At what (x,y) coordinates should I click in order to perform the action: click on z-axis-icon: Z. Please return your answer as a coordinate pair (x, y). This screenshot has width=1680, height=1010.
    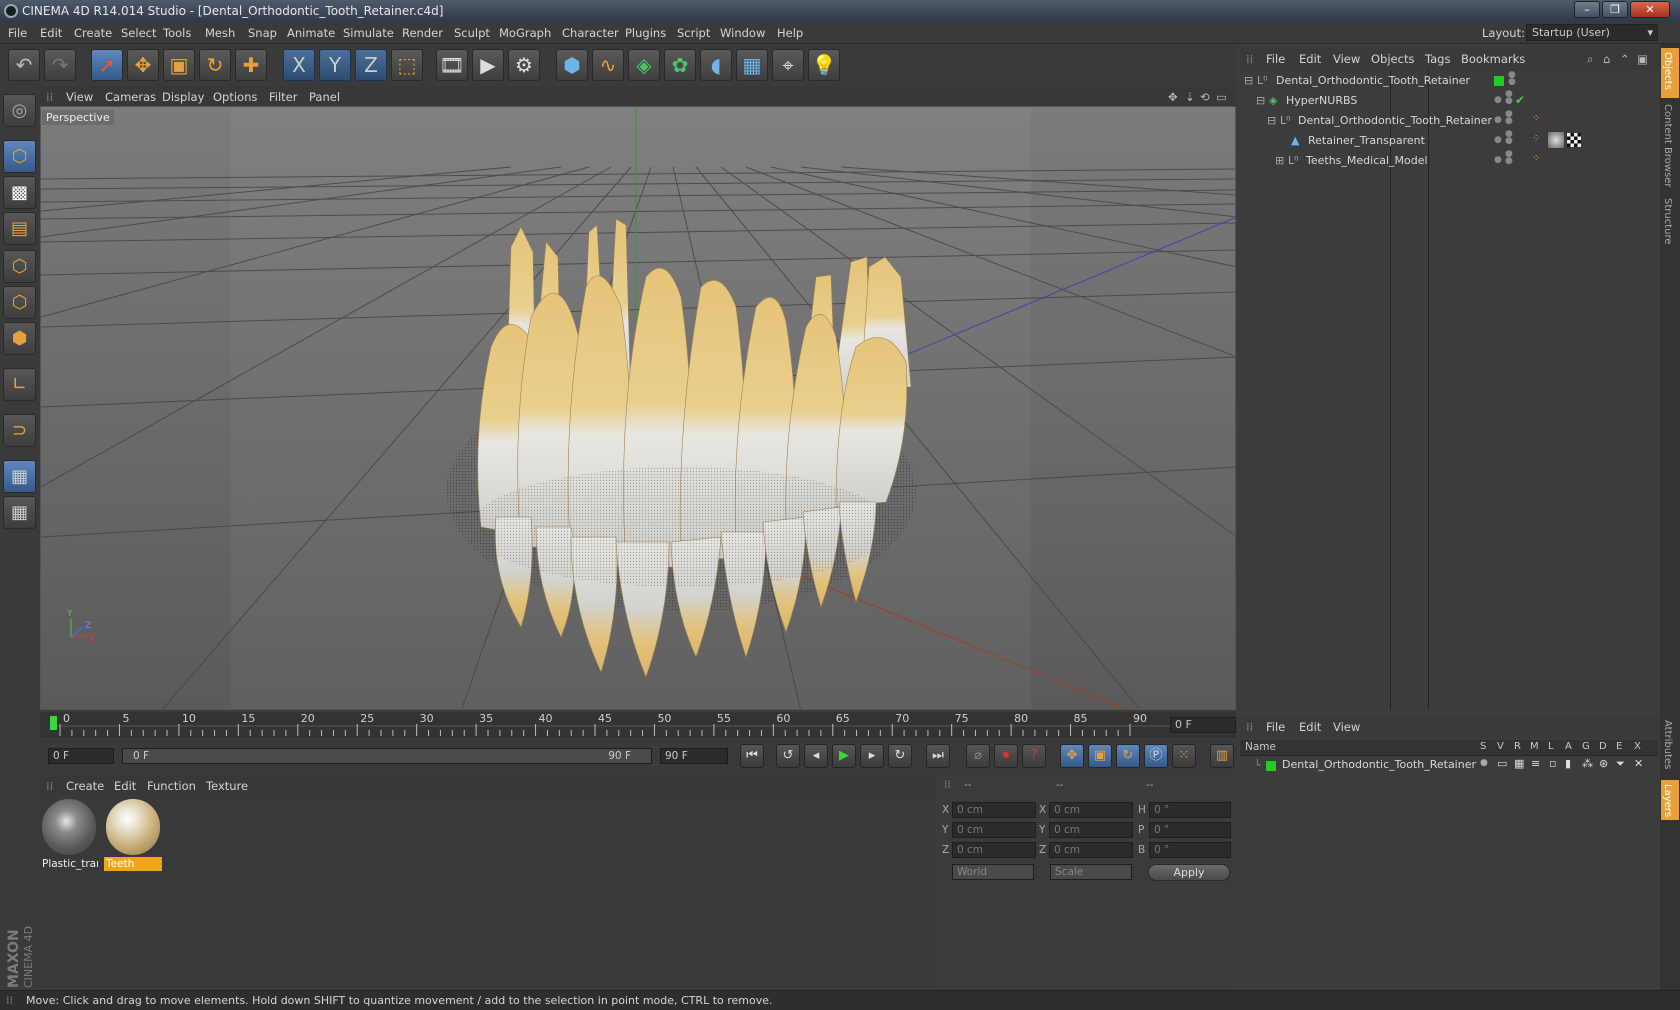
    Looking at the image, I should click on (371, 65).